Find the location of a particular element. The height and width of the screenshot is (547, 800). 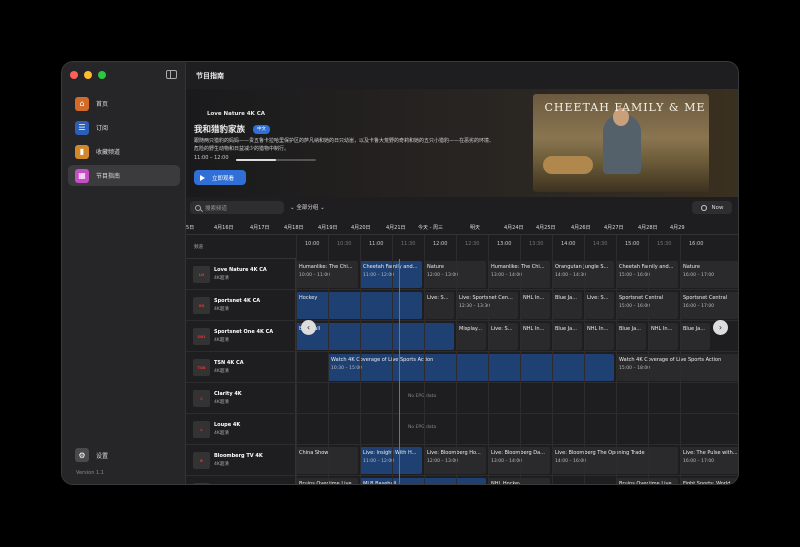

sidebar-item-subscriptions: ☰ 订阅 is located at coordinates (124, 127).